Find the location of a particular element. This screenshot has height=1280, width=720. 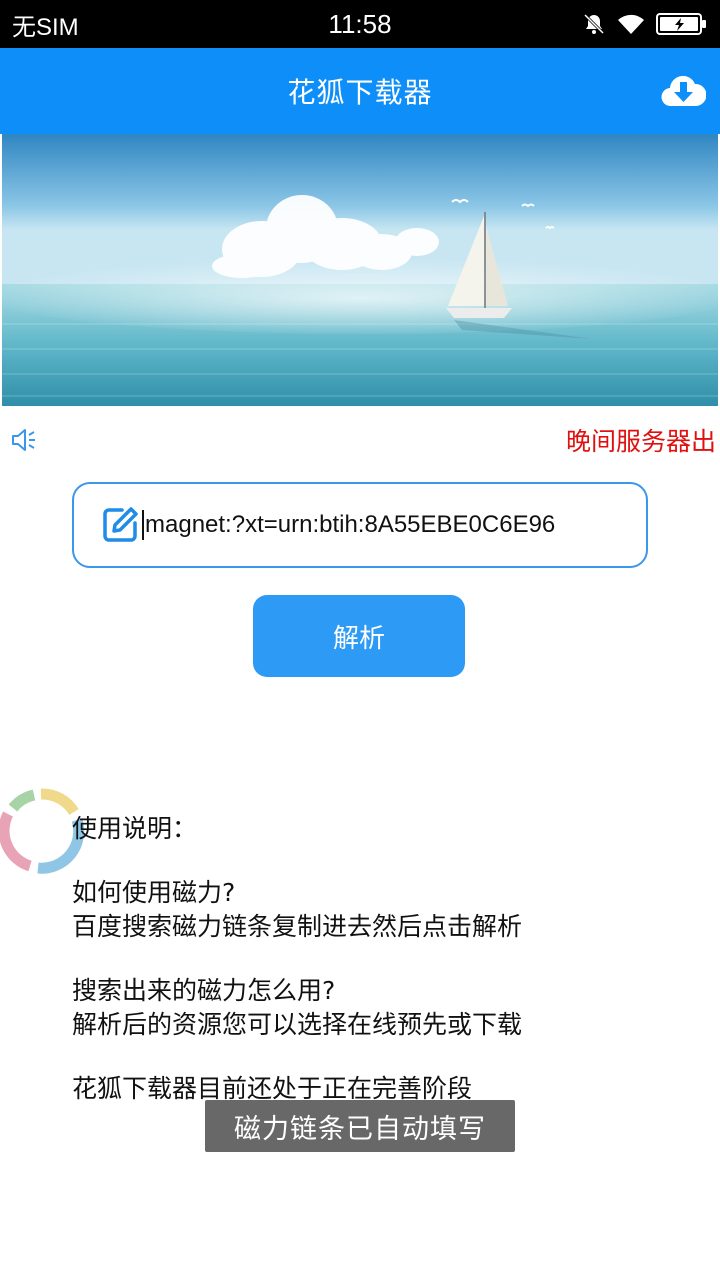

status-icons is located at coordinates (645, 24).